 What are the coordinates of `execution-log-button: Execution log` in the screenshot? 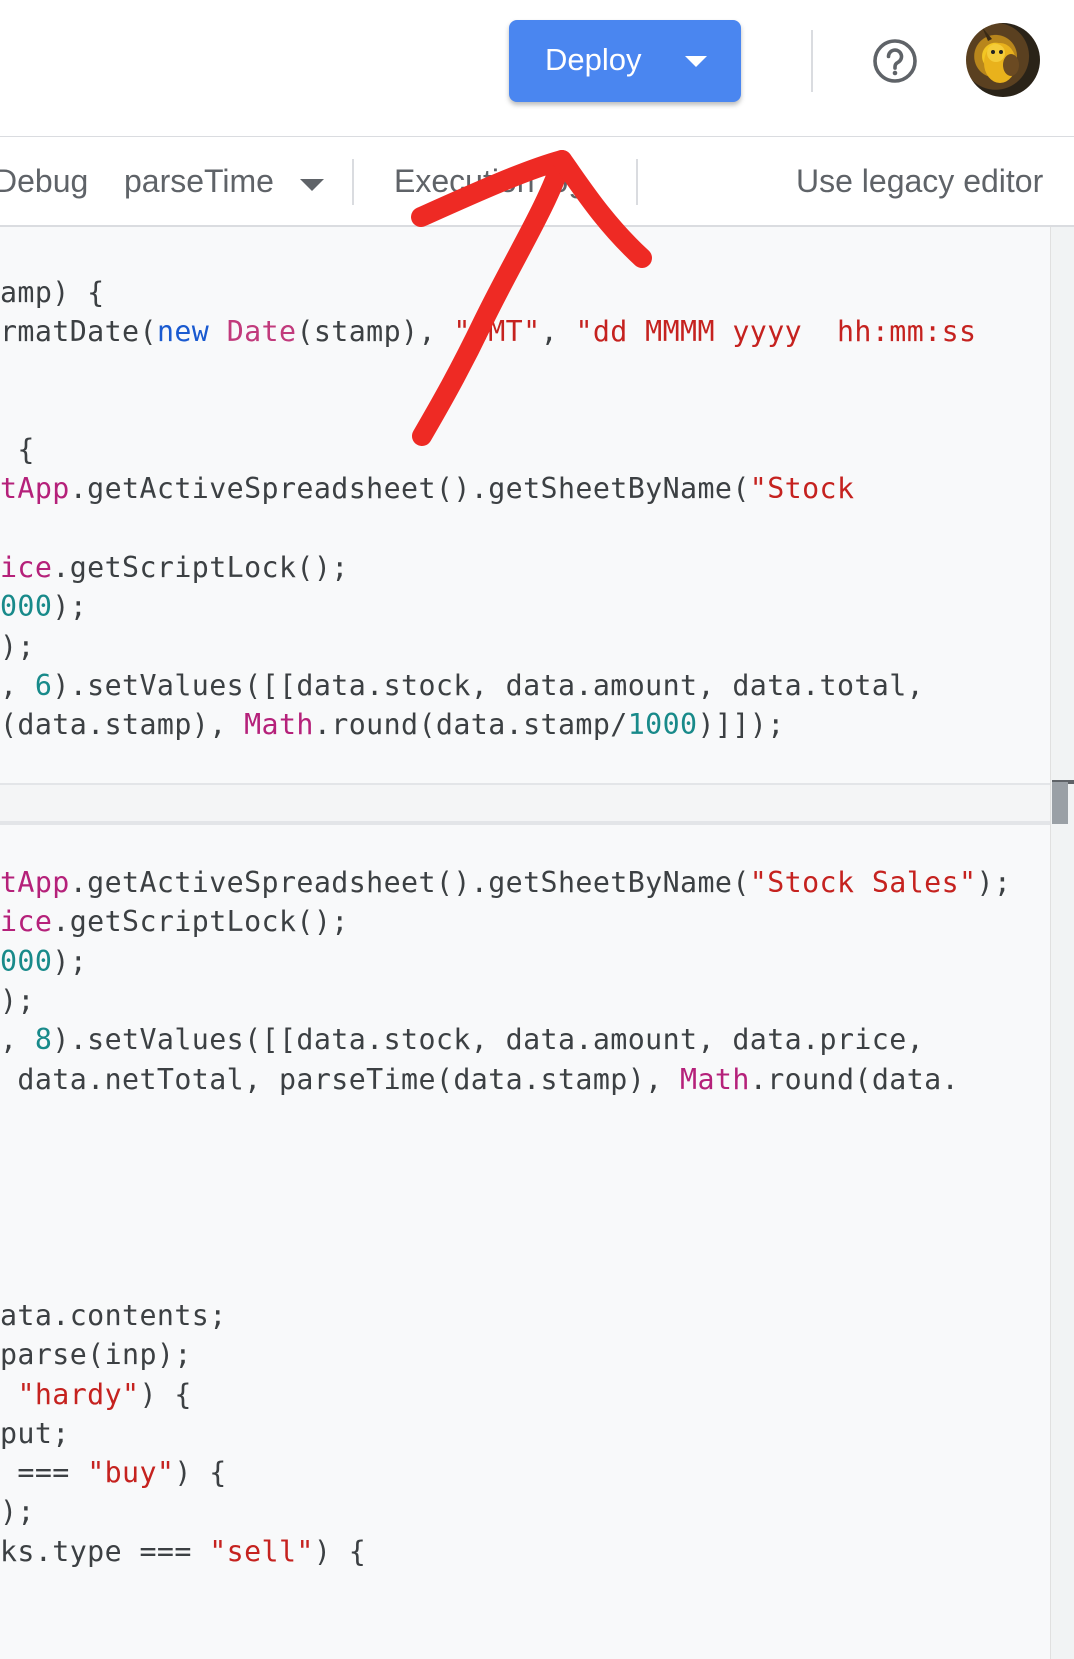 It's located at (490, 181).